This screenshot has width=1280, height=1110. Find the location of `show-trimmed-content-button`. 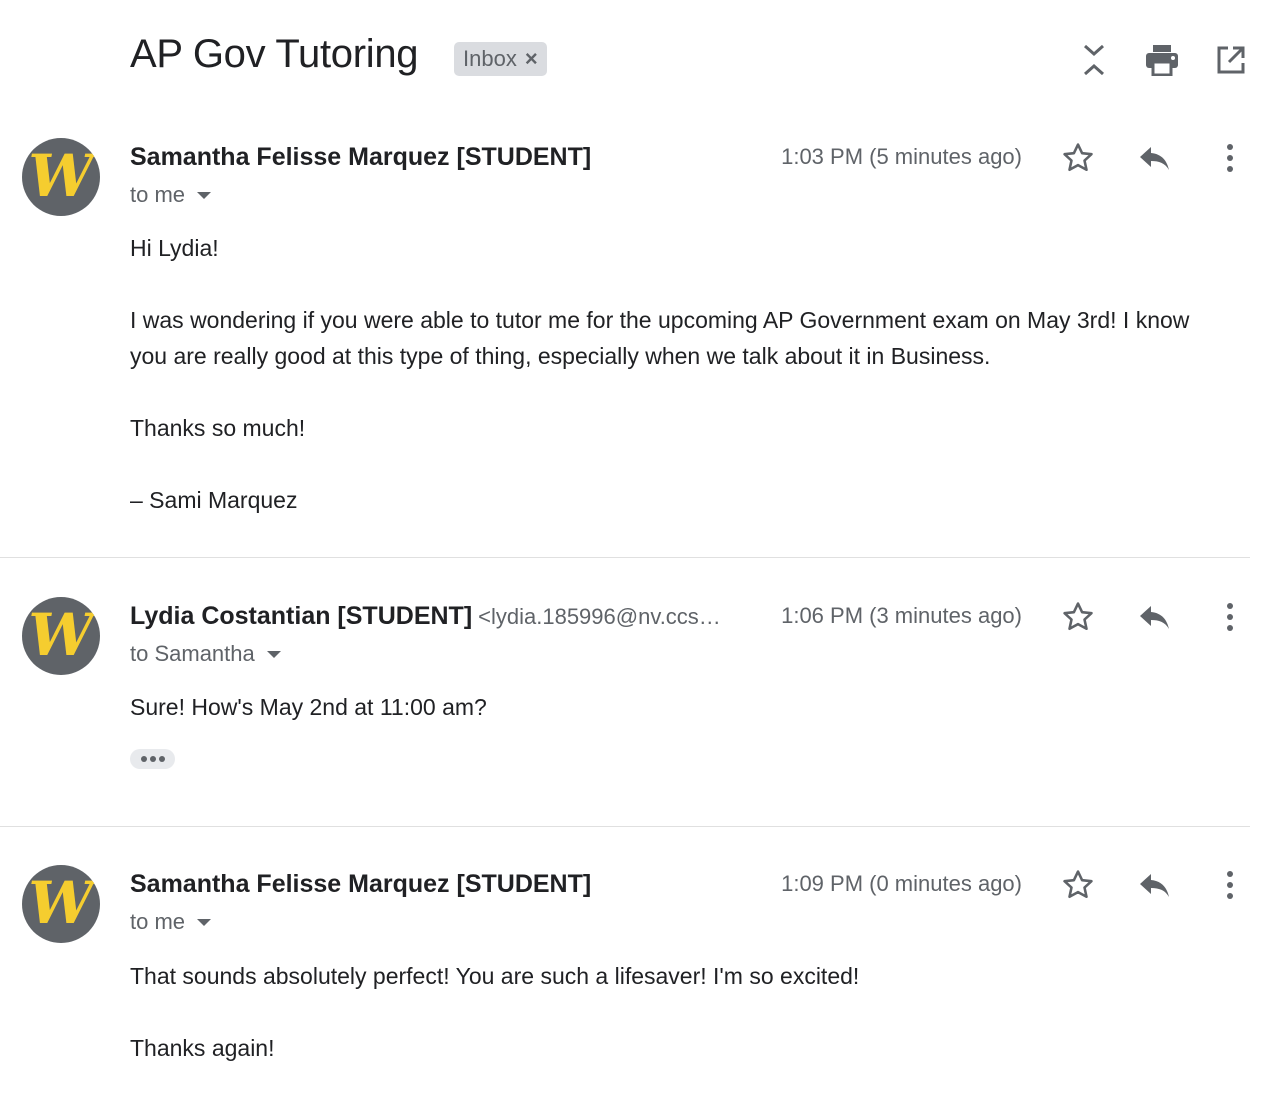

show-trimmed-content-button is located at coordinates (152, 759).